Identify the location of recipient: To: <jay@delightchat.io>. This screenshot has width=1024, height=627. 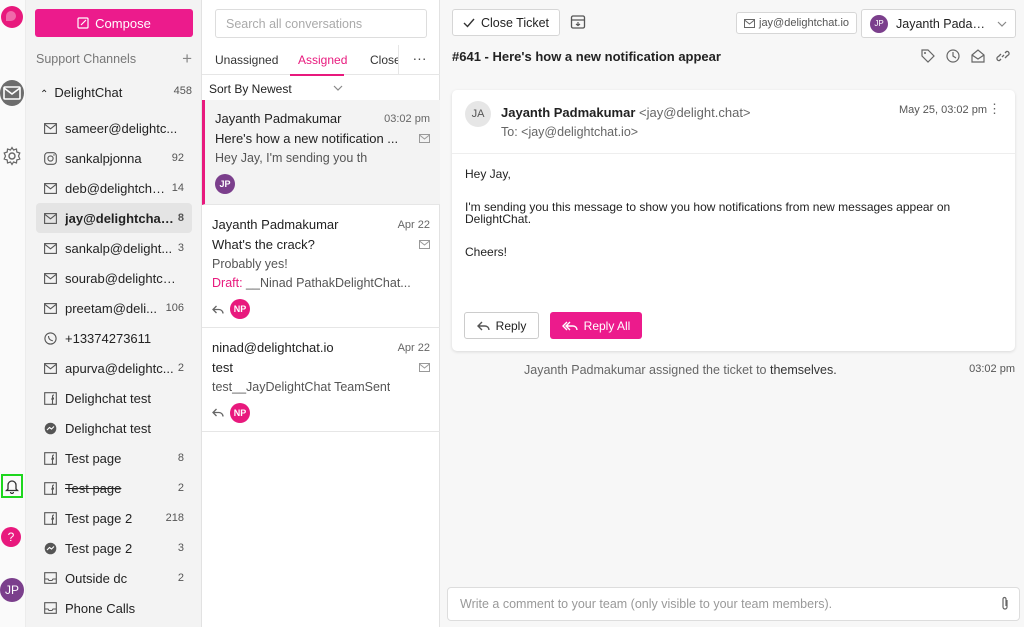
(570, 132).